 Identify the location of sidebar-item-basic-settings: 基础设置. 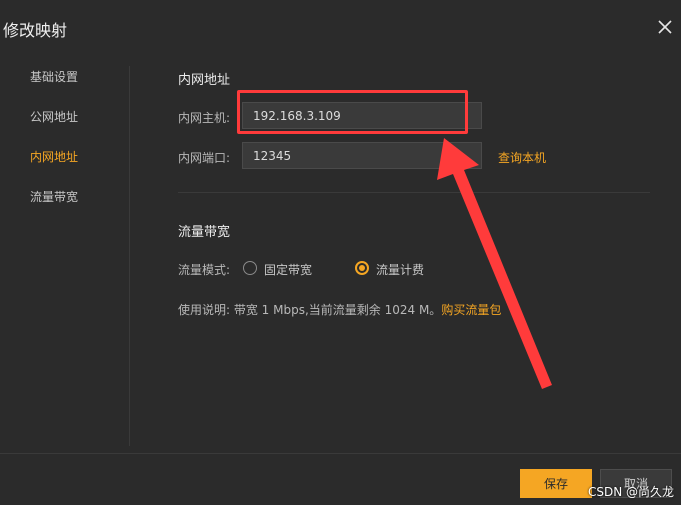
(54, 76).